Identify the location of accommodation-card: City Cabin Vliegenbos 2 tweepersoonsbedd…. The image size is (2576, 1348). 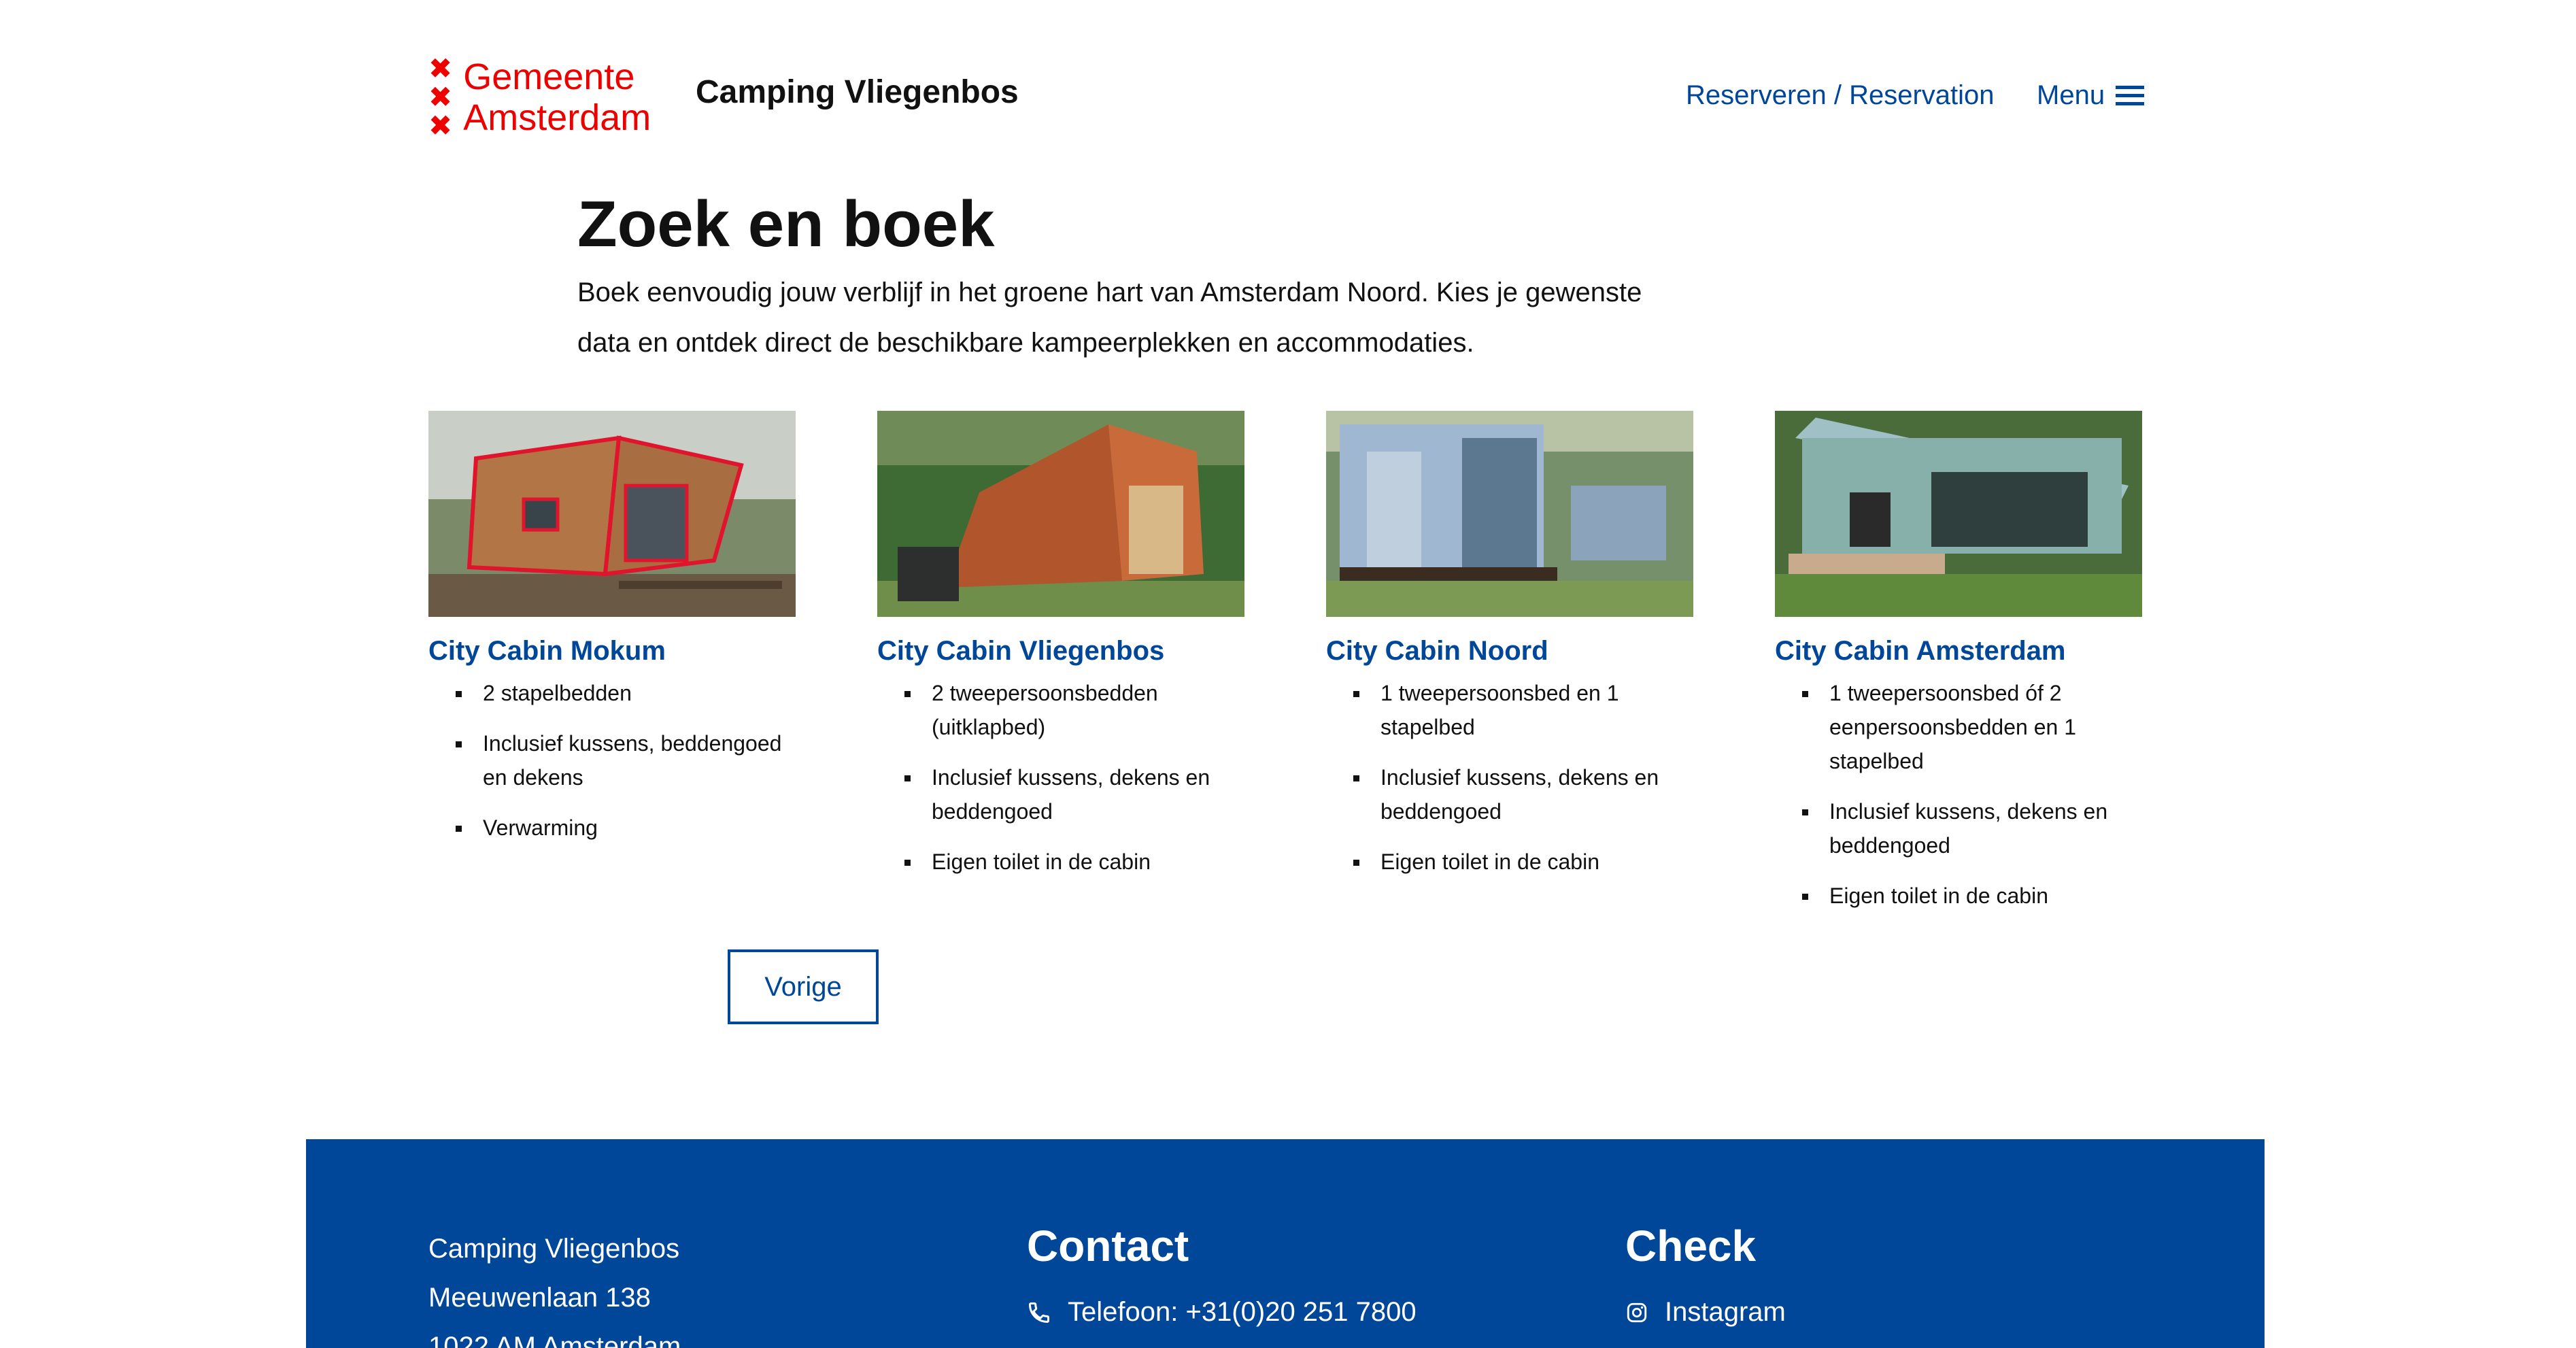
(1060, 653).